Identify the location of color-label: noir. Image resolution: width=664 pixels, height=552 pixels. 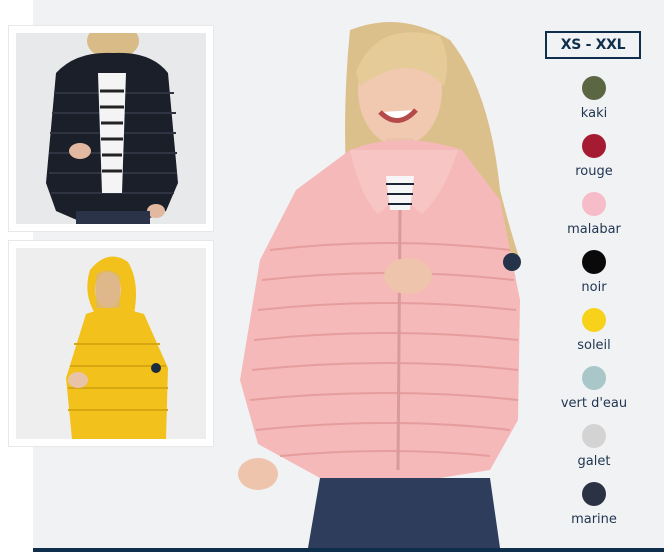
(594, 287).